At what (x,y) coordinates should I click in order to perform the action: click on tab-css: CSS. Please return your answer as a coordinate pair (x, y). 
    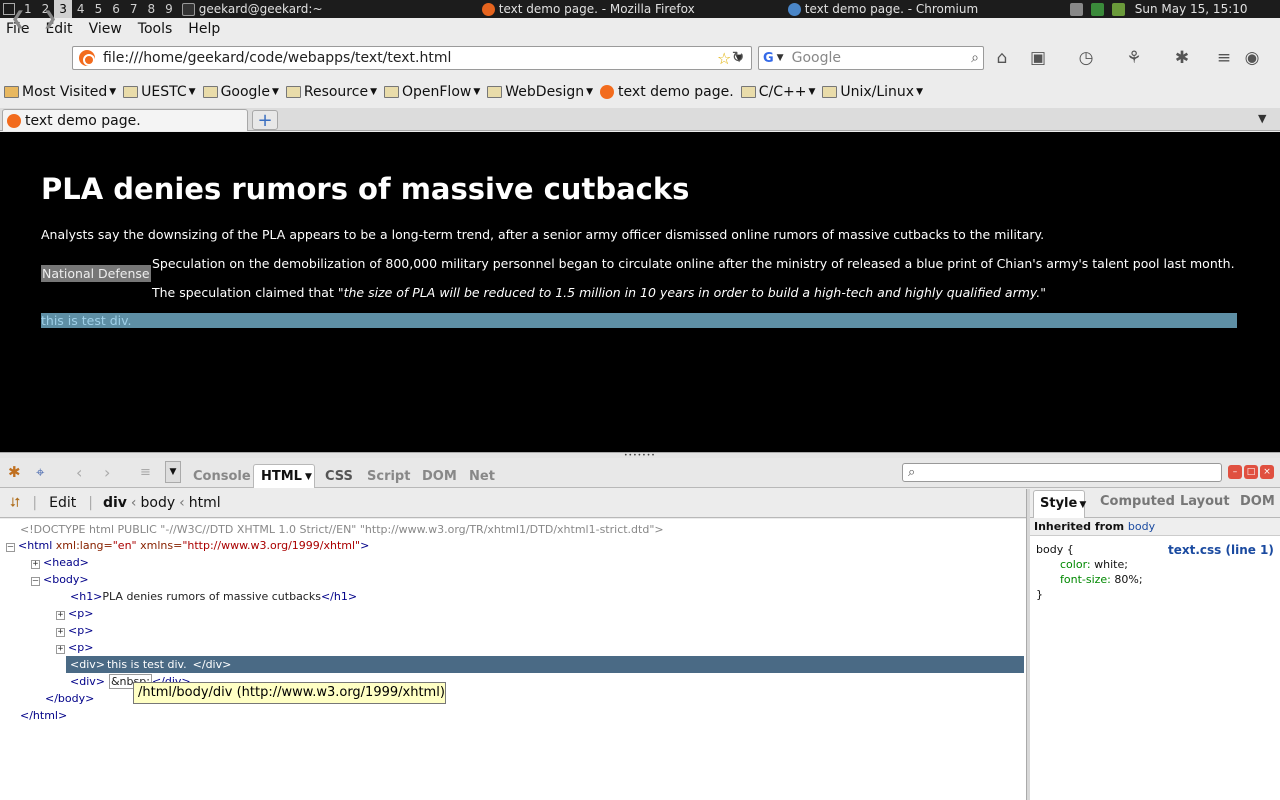
    Looking at the image, I should click on (339, 476).